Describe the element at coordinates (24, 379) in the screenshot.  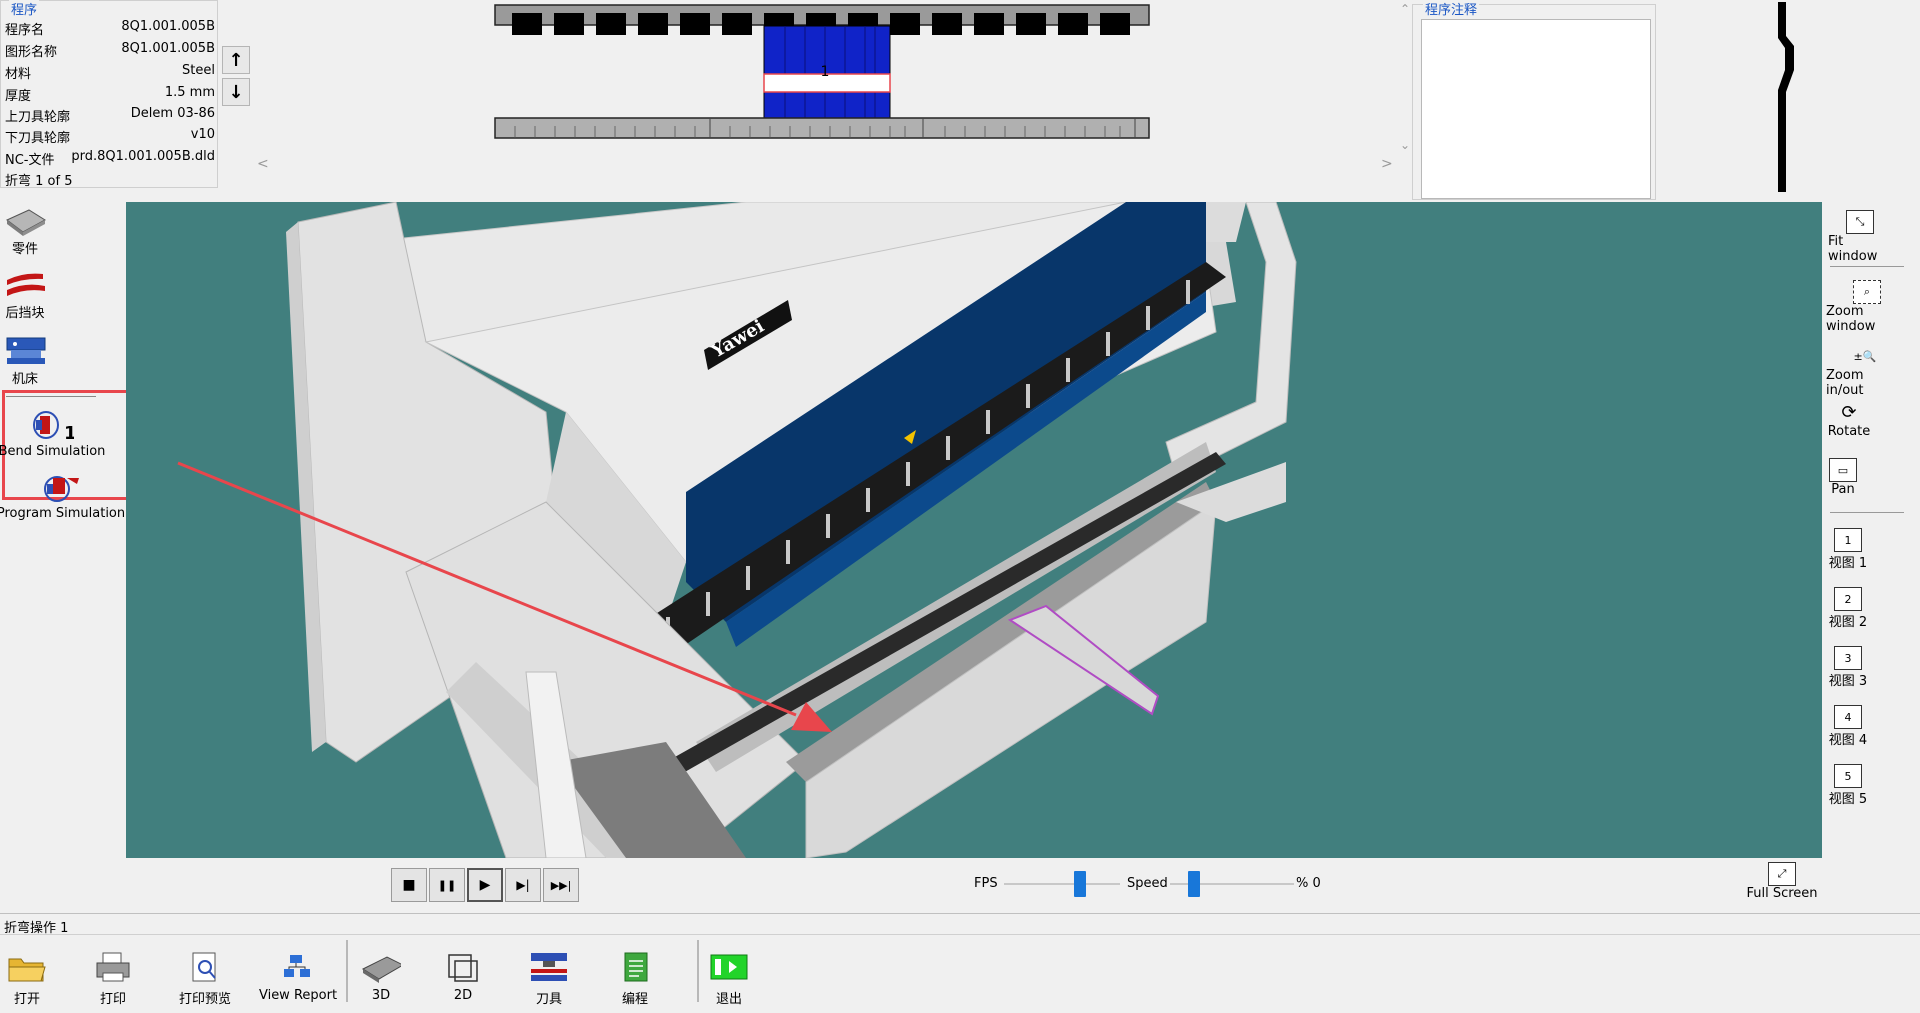
I see `machine-label: 机床` at that location.